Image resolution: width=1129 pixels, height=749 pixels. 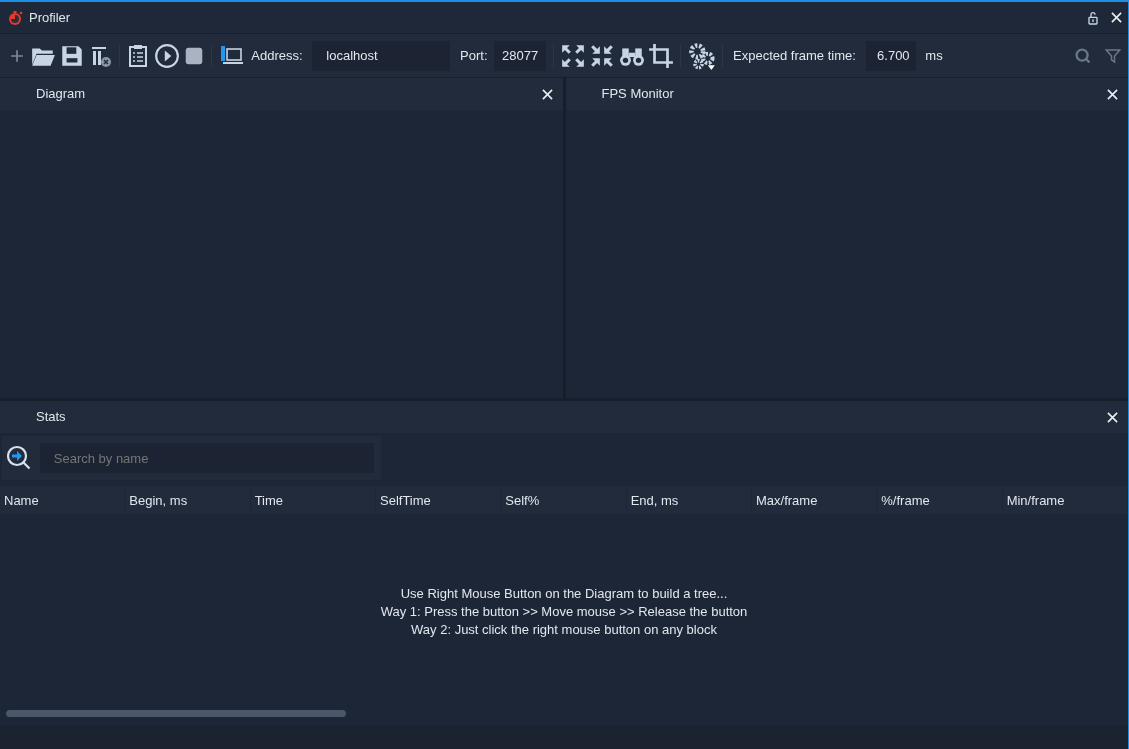 What do you see at coordinates (564, 612) in the screenshot?
I see `hint-text: Way 1: Press the button >> Move mouse >> Release the button` at bounding box center [564, 612].